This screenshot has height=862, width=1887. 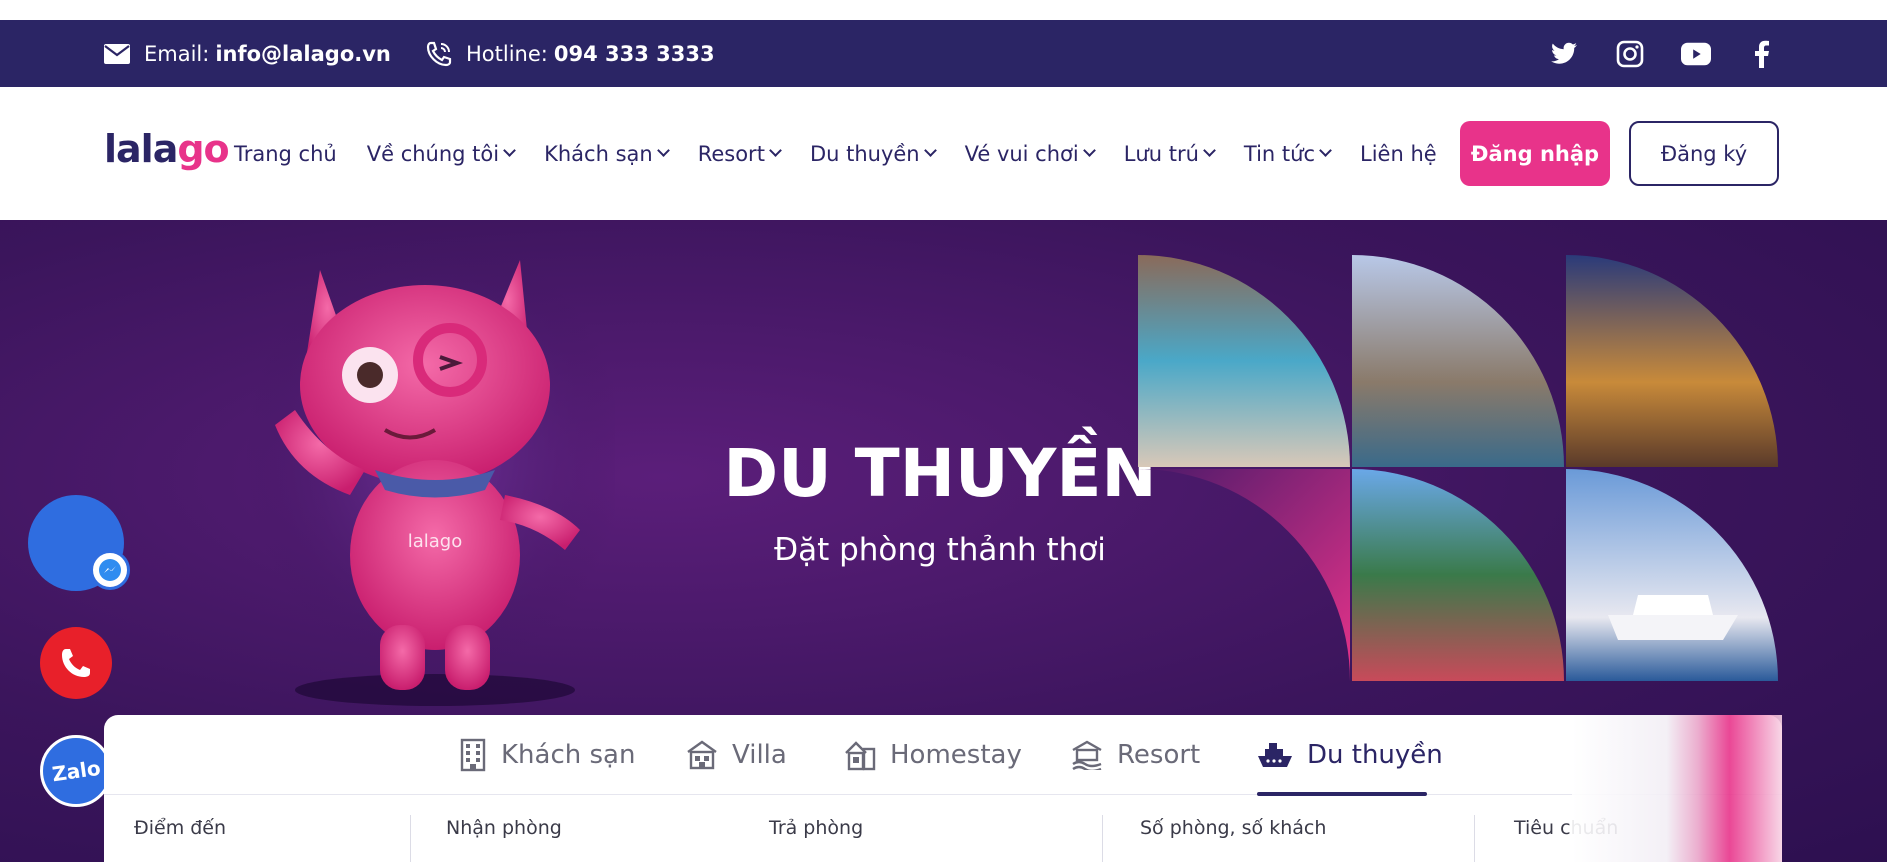 I want to click on youtube-icon, so click(x=1696, y=54).